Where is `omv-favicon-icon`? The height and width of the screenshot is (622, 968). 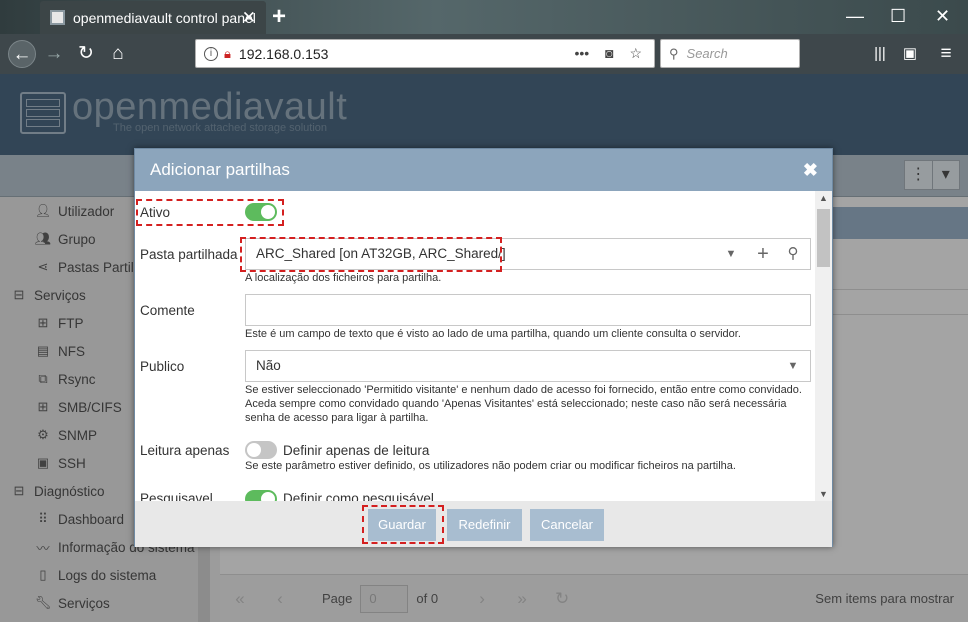
omv-favicon-icon is located at coordinates (57, 17).